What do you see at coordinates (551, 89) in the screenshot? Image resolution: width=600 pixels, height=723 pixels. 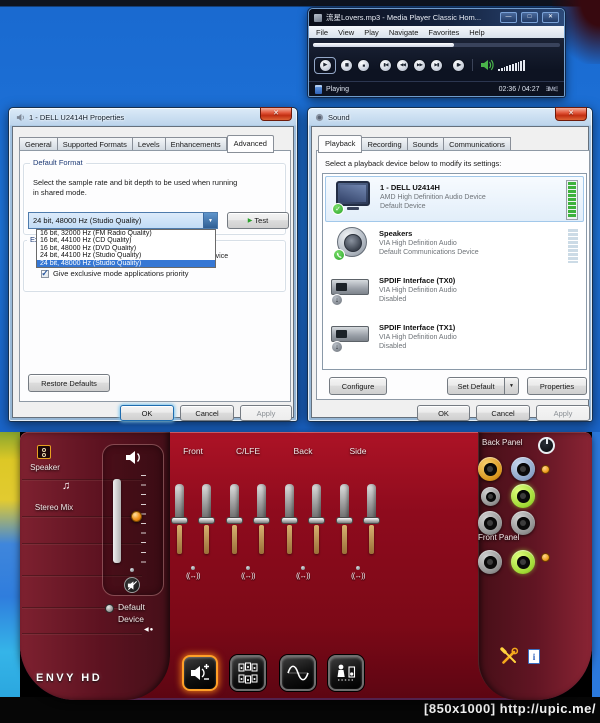 I see `audio-channel-indicator: ∃M∈` at bounding box center [551, 89].